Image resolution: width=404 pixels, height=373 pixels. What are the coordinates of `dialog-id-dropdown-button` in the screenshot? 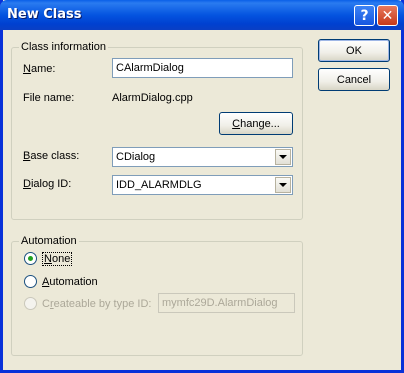 It's located at (283, 185).